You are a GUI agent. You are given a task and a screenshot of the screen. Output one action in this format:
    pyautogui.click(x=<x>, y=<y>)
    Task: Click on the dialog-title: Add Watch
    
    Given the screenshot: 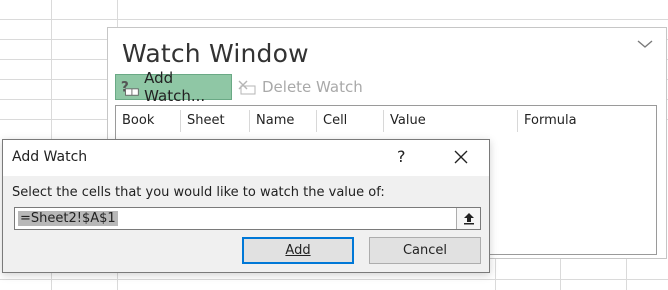 What is the action you would take?
    pyautogui.click(x=50, y=157)
    